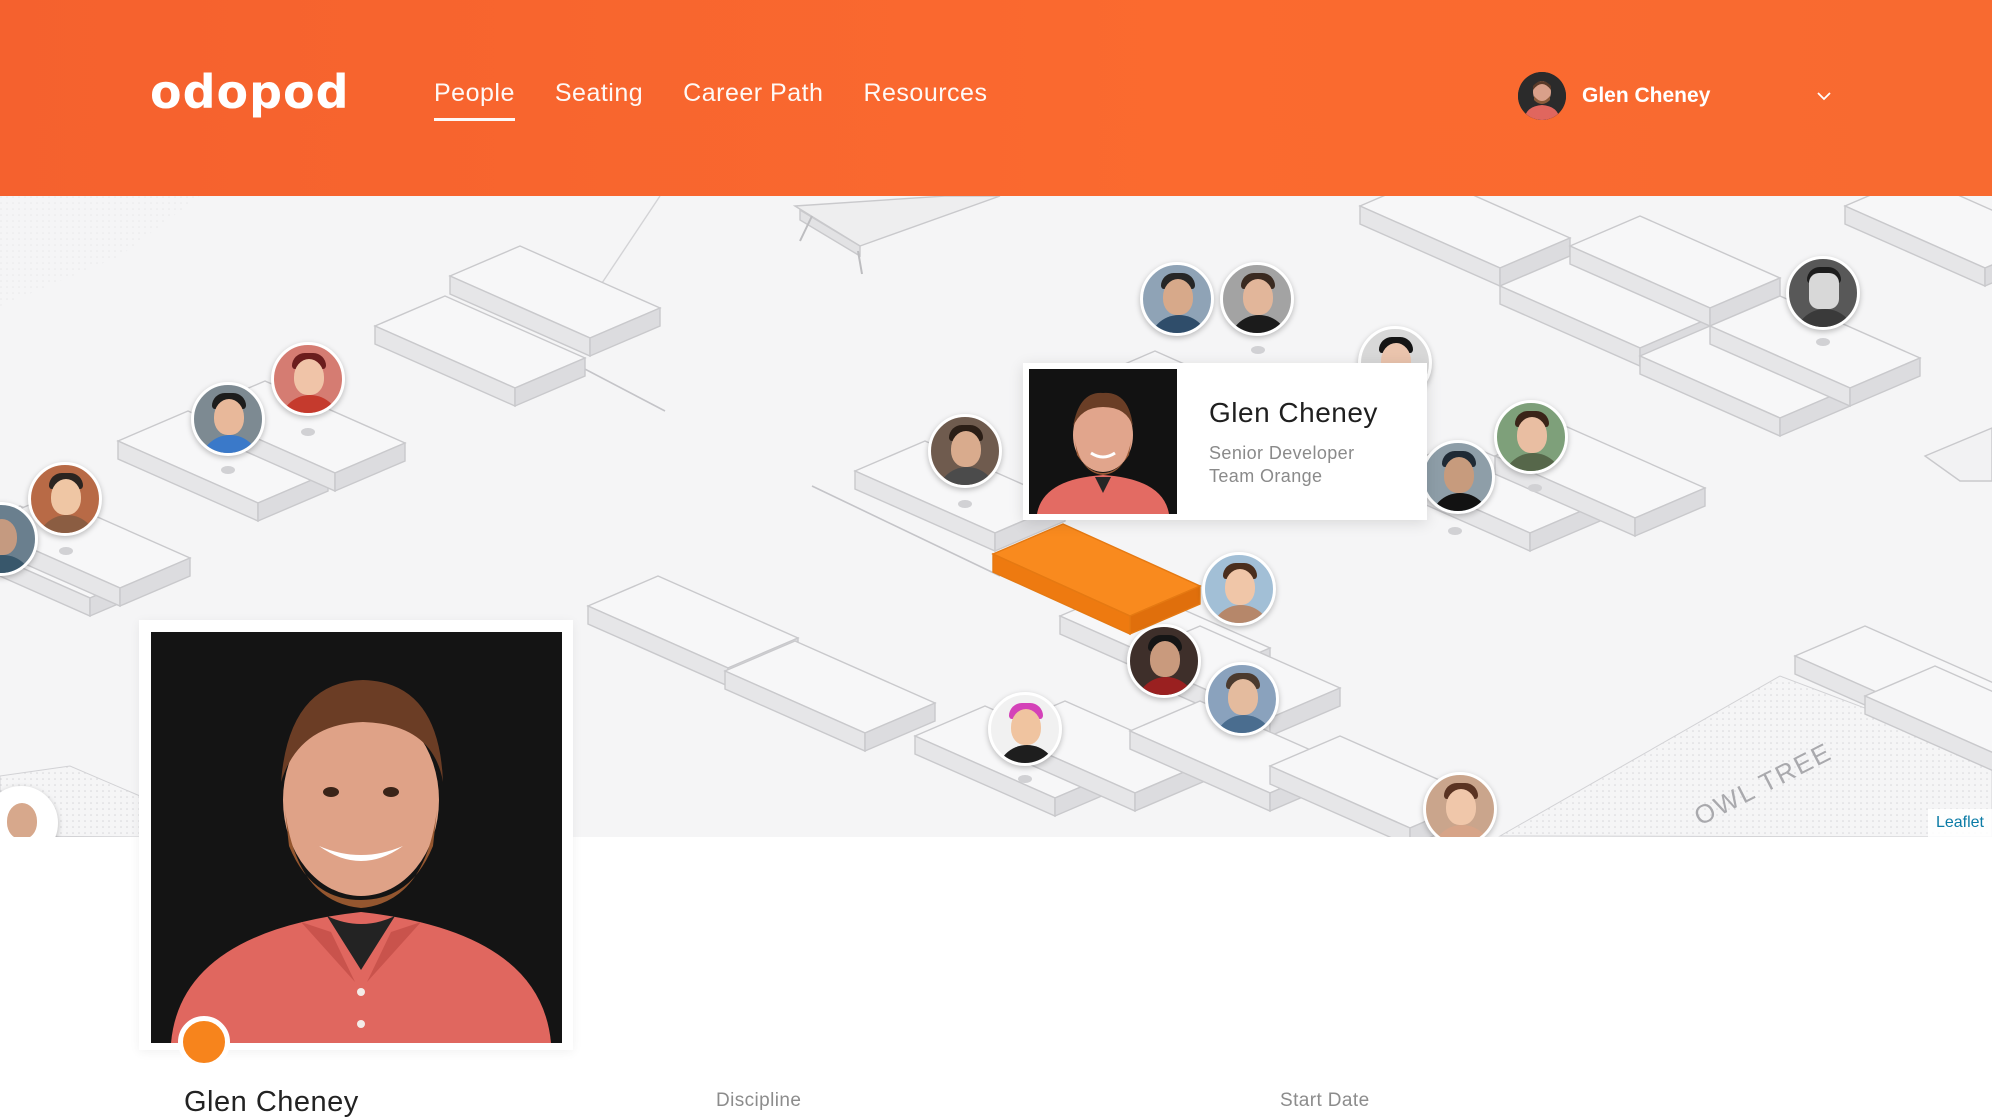 The width and height of the screenshot is (1992, 1120). Describe the element at coordinates (1266, 476) in the screenshot. I see `card-team: Team Orange` at that location.